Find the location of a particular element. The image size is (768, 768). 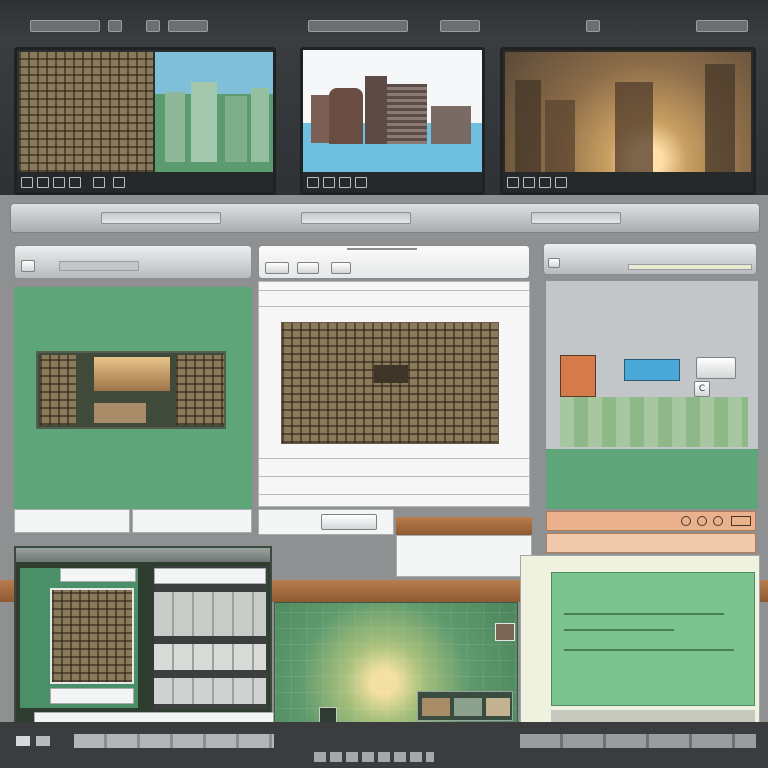

window-titlebar is located at coordinates (143, 555).